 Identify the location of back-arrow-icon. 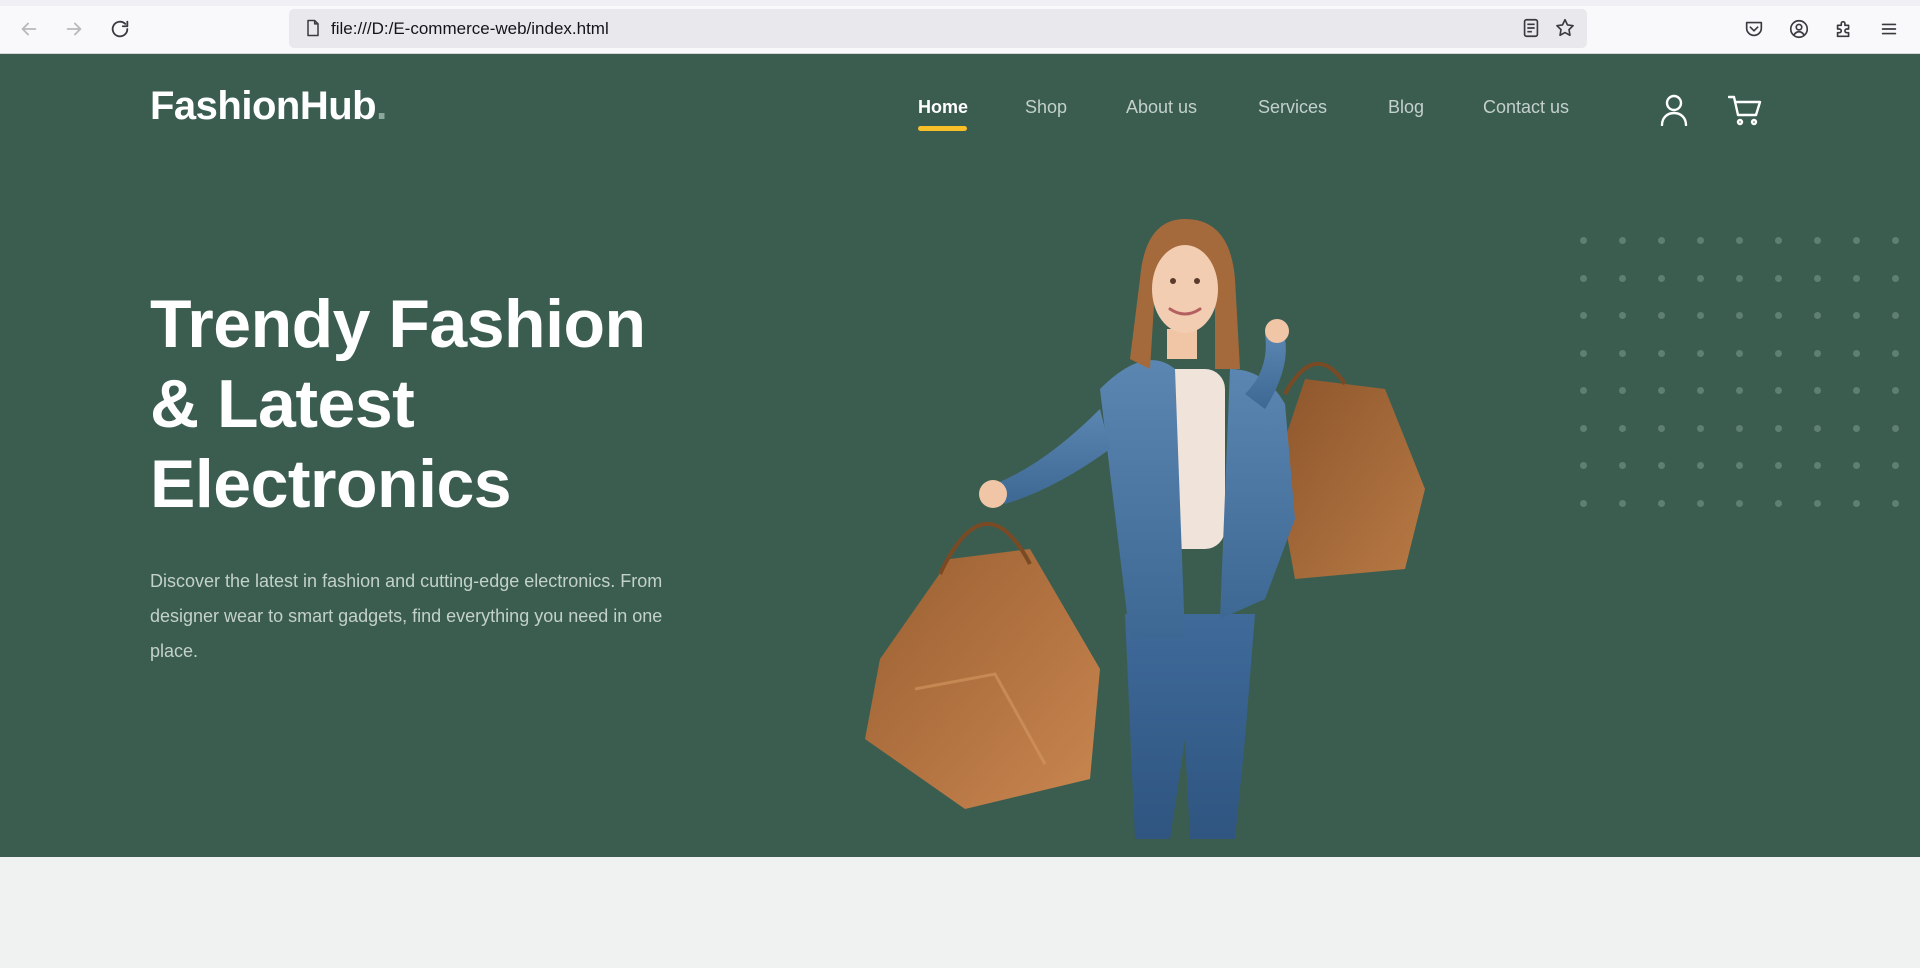
(29, 29).